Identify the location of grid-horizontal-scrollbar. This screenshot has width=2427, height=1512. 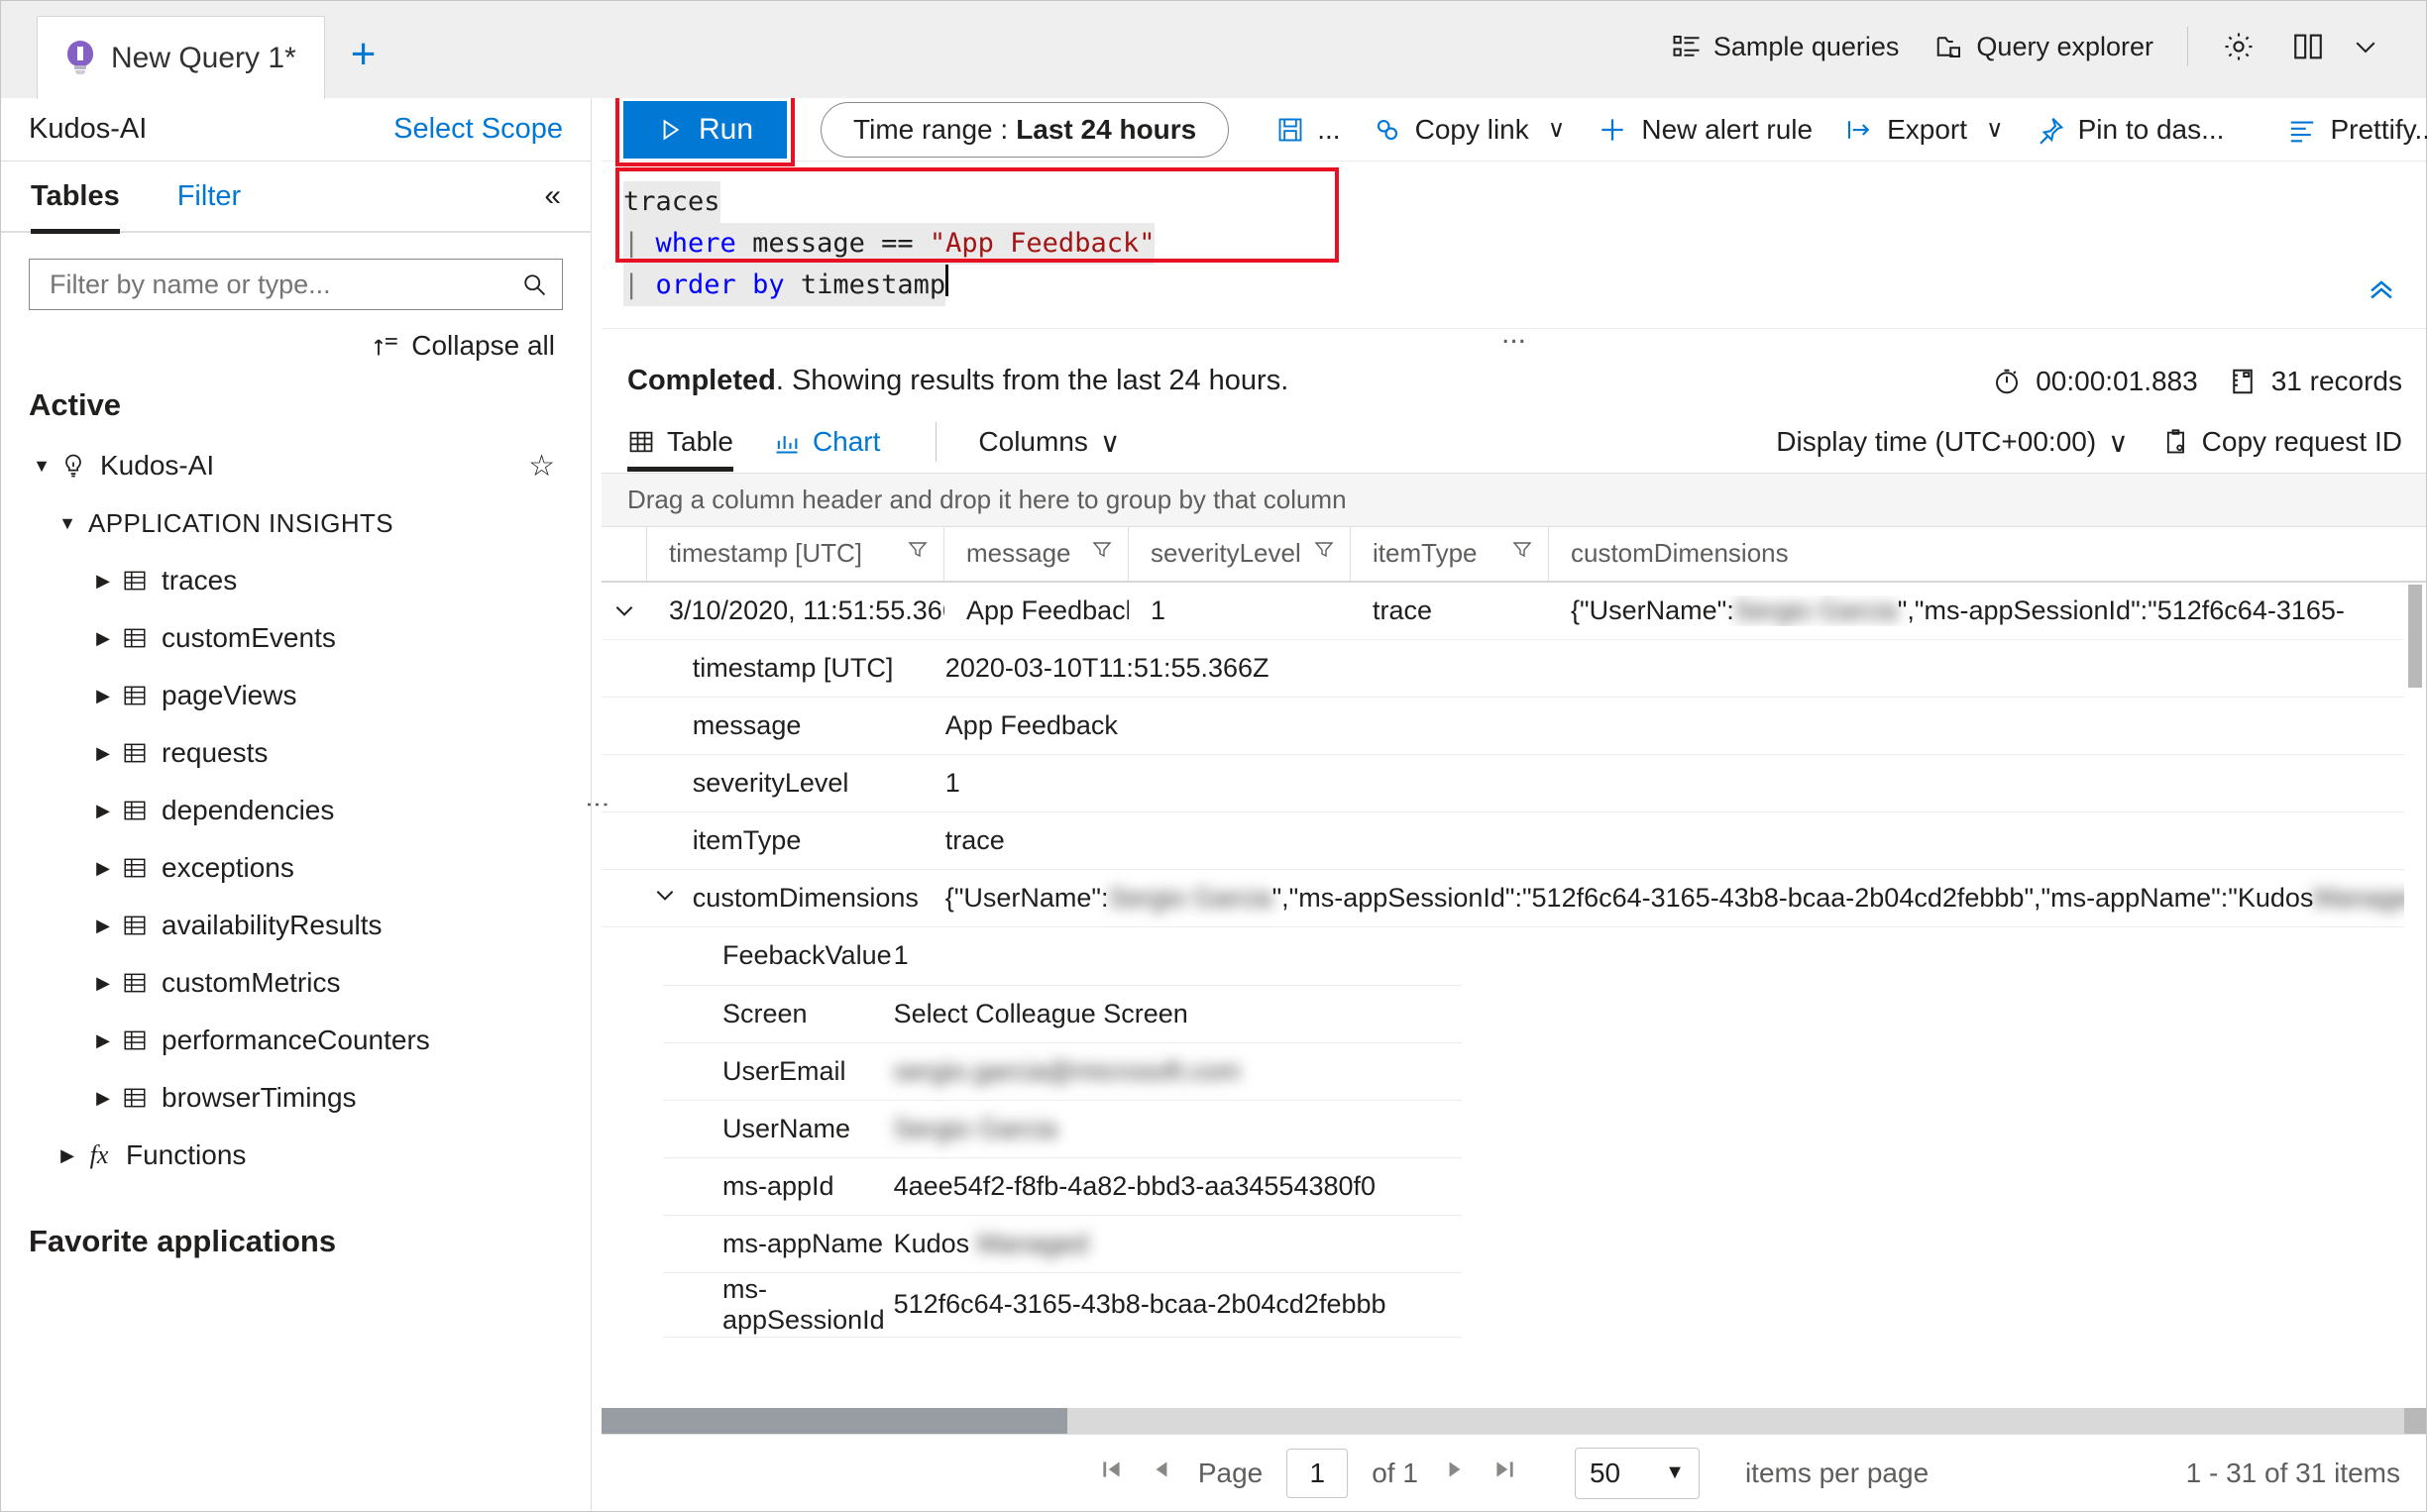
(1514, 1421).